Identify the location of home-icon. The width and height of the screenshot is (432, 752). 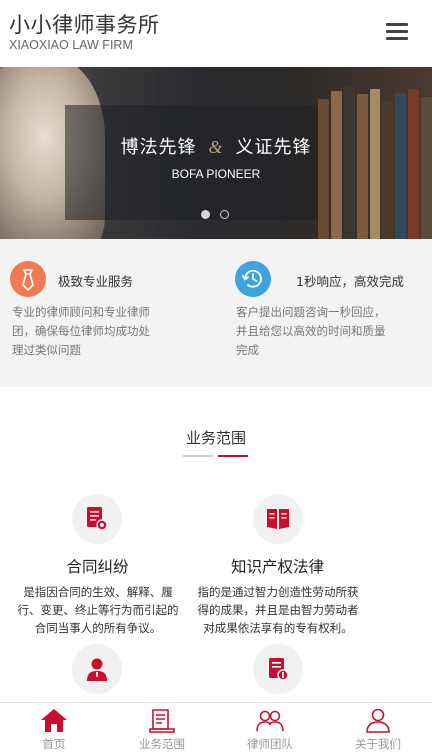
(54, 720).